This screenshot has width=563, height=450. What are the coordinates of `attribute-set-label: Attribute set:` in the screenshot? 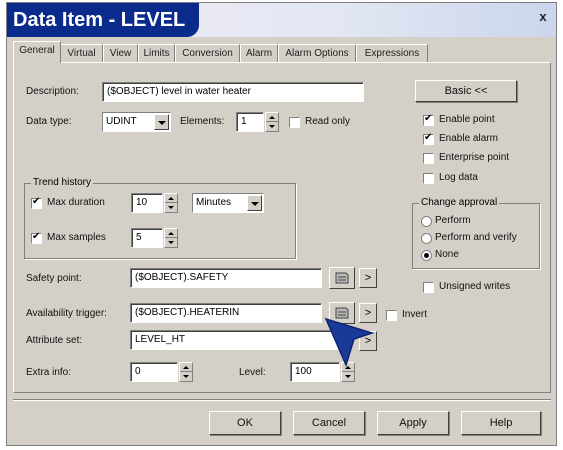 It's located at (54, 340).